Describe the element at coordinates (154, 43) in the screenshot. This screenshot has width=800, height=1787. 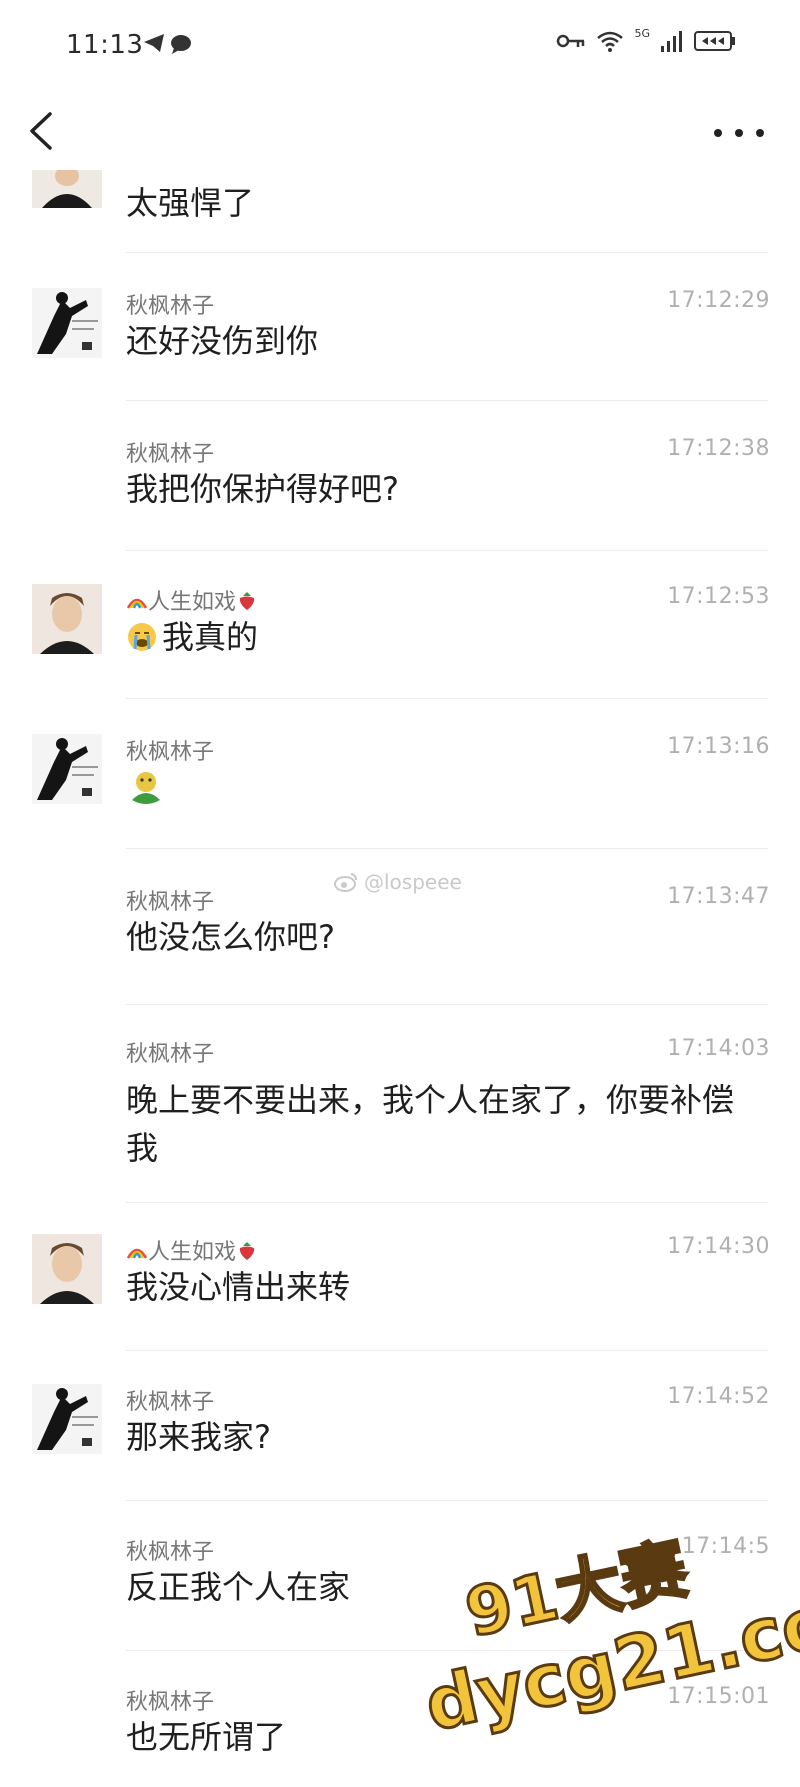
I see `telegram-icon` at that location.